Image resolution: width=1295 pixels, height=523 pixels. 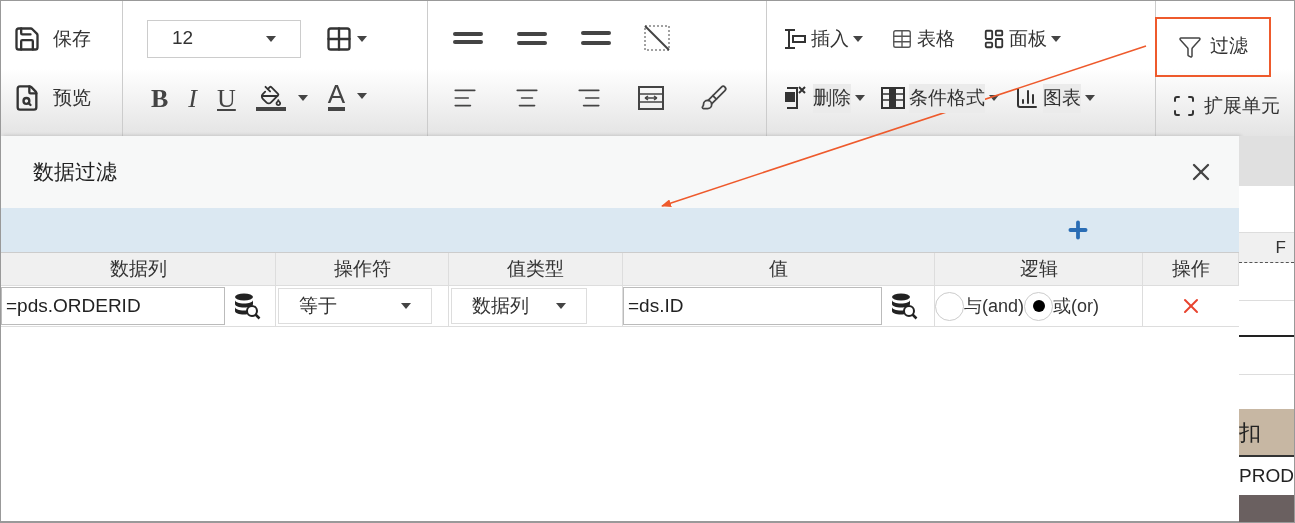 What do you see at coordinates (113, 306) in the screenshot?
I see `data-column-input: =pds.ORDERID` at bounding box center [113, 306].